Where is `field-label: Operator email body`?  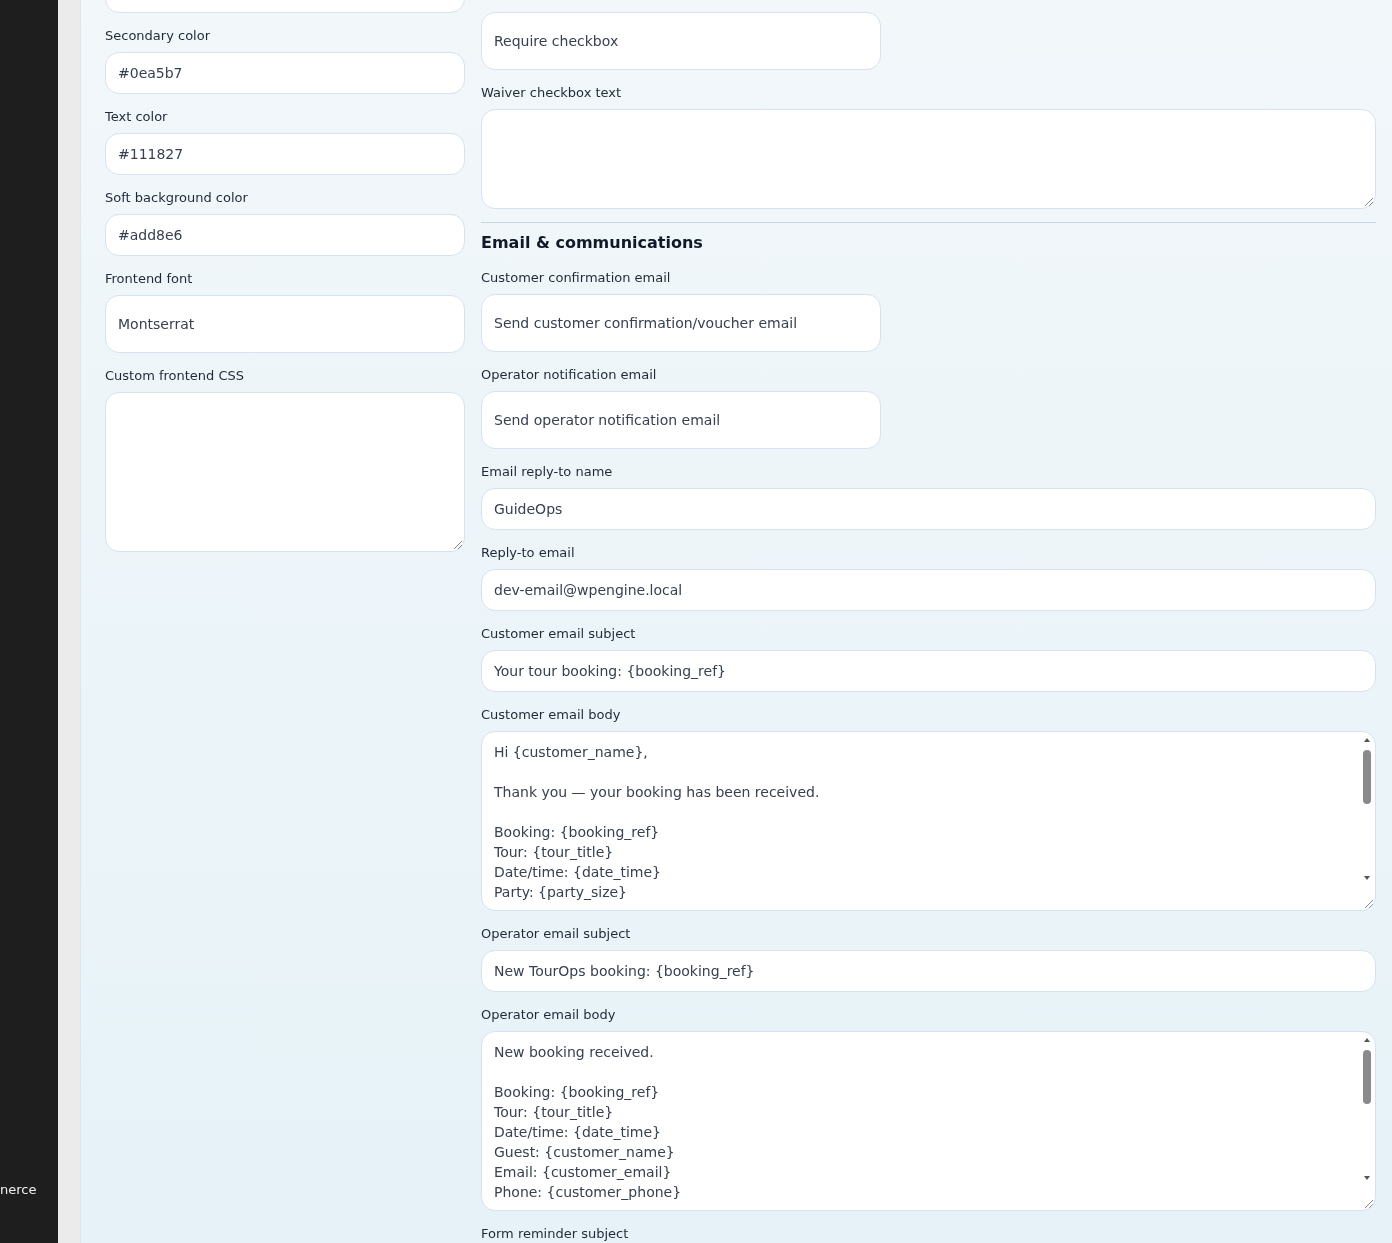 field-label: Operator email body is located at coordinates (548, 1014).